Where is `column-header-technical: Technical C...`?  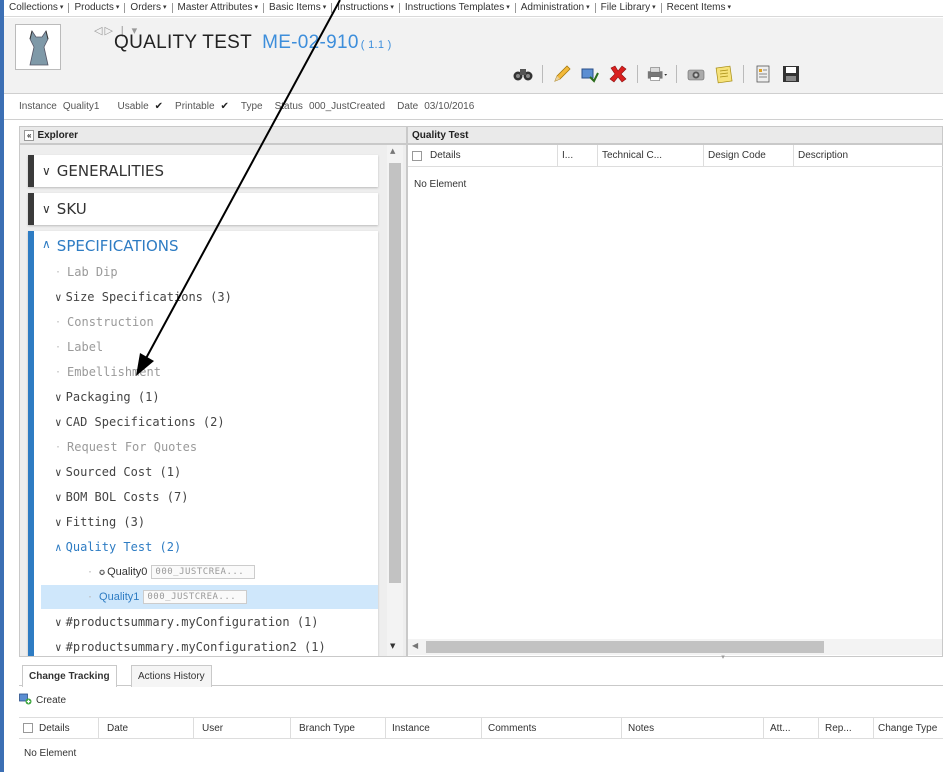
column-header-technical: Technical C... is located at coordinates (651, 156).